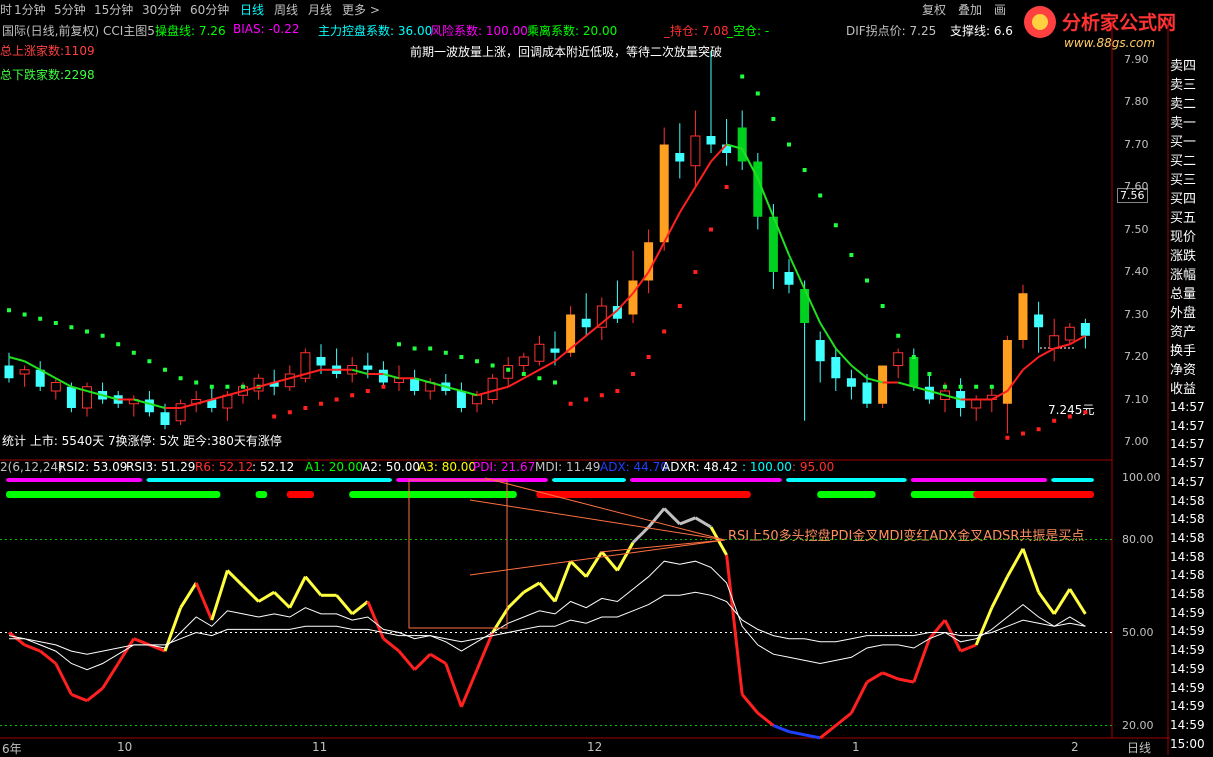 This screenshot has height=757, width=1213. I want to click on tick-time: 14:58, so click(1187, 594).